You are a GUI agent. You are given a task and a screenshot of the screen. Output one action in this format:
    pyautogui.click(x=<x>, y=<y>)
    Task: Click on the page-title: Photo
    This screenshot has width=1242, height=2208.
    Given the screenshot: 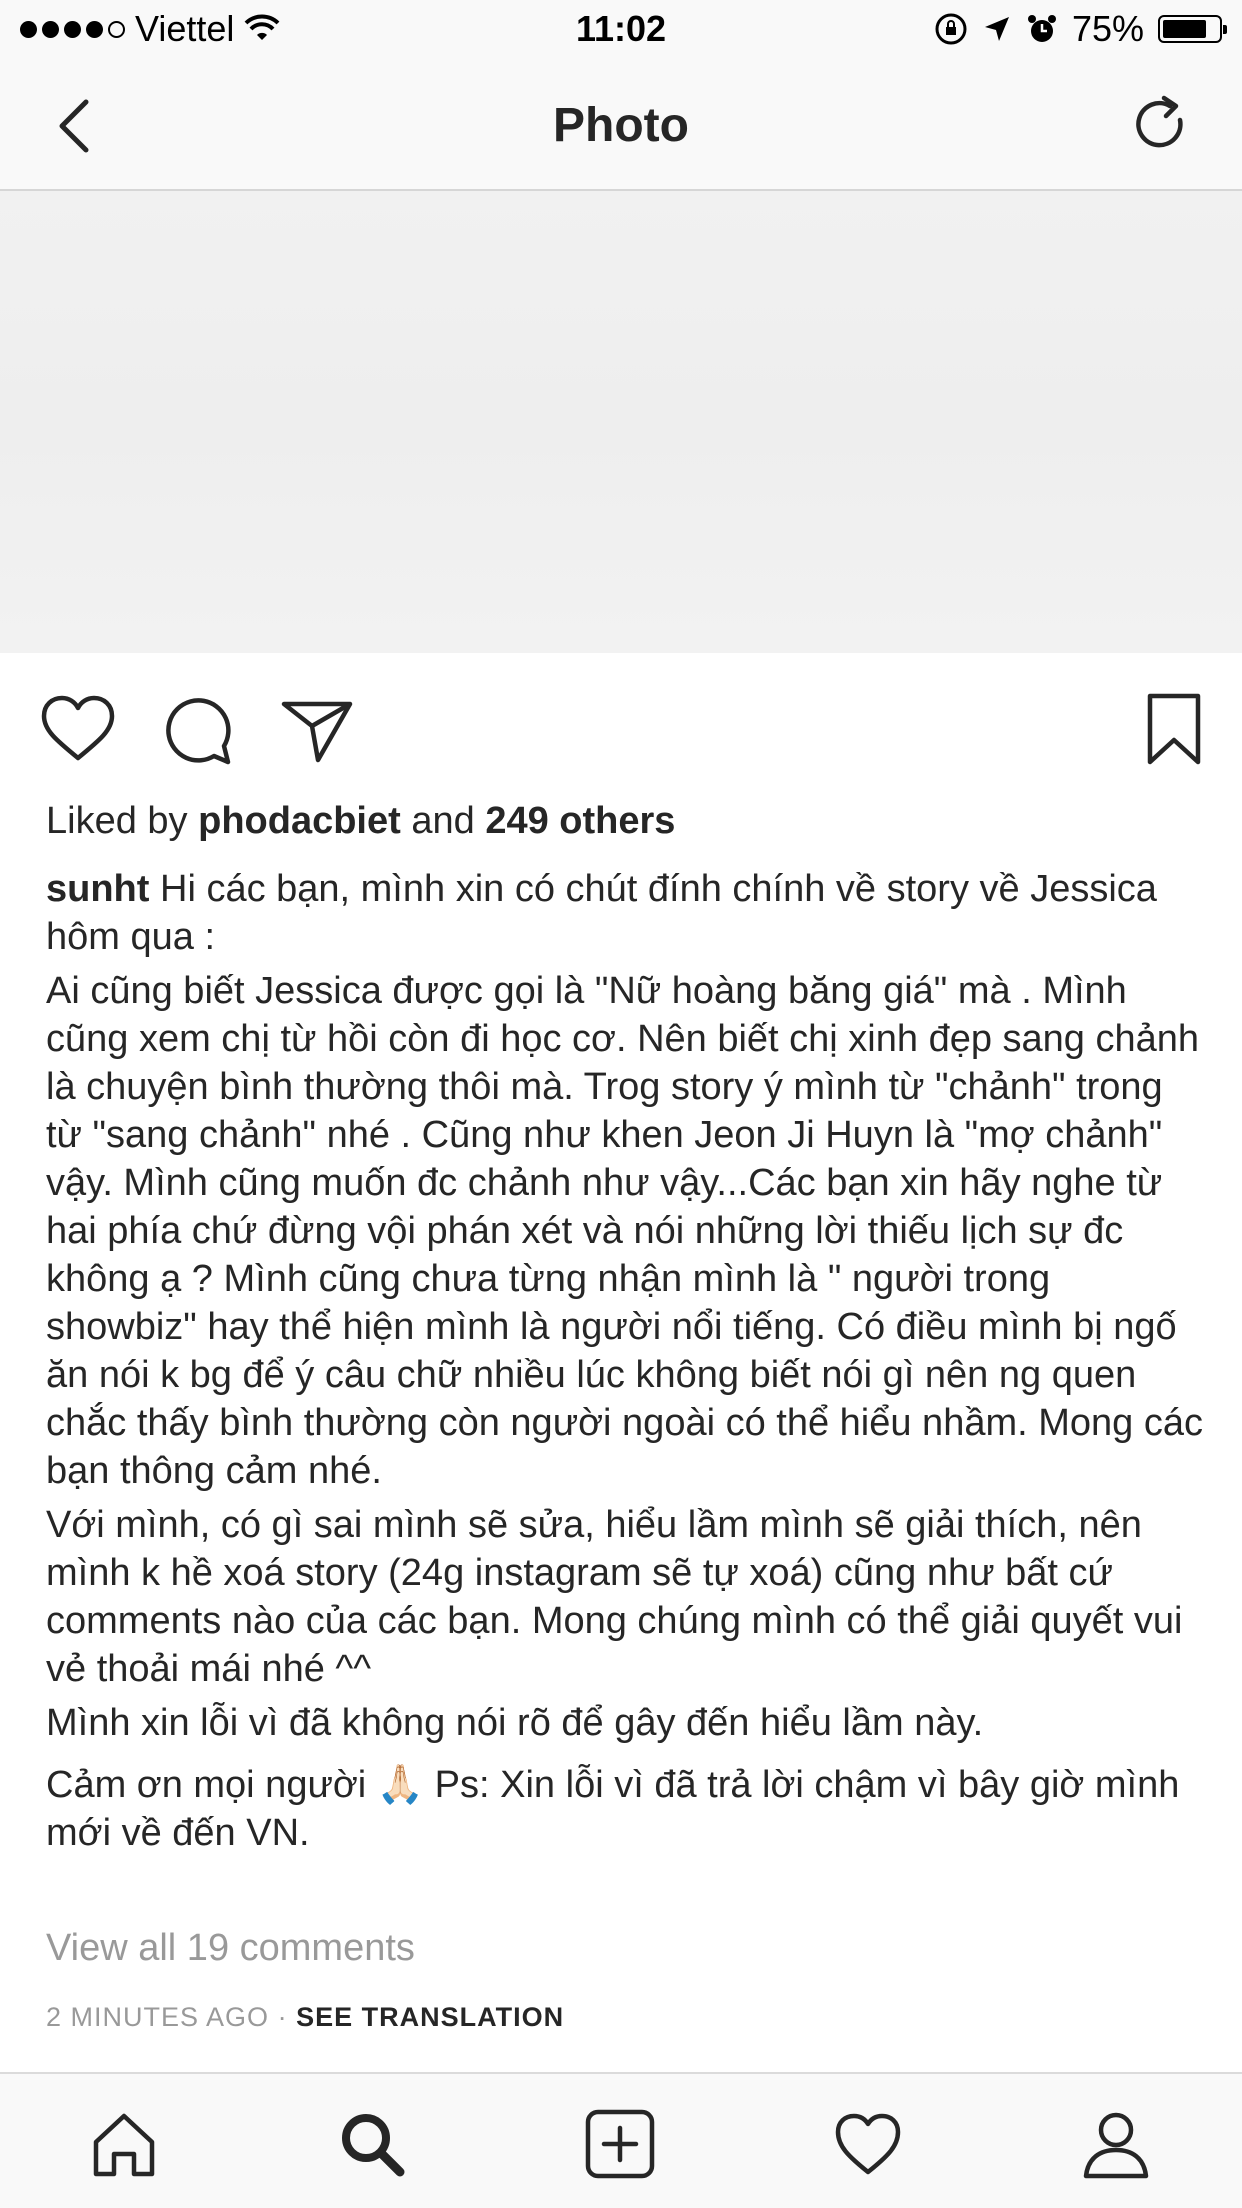 What is the action you would take?
    pyautogui.click(x=621, y=125)
    